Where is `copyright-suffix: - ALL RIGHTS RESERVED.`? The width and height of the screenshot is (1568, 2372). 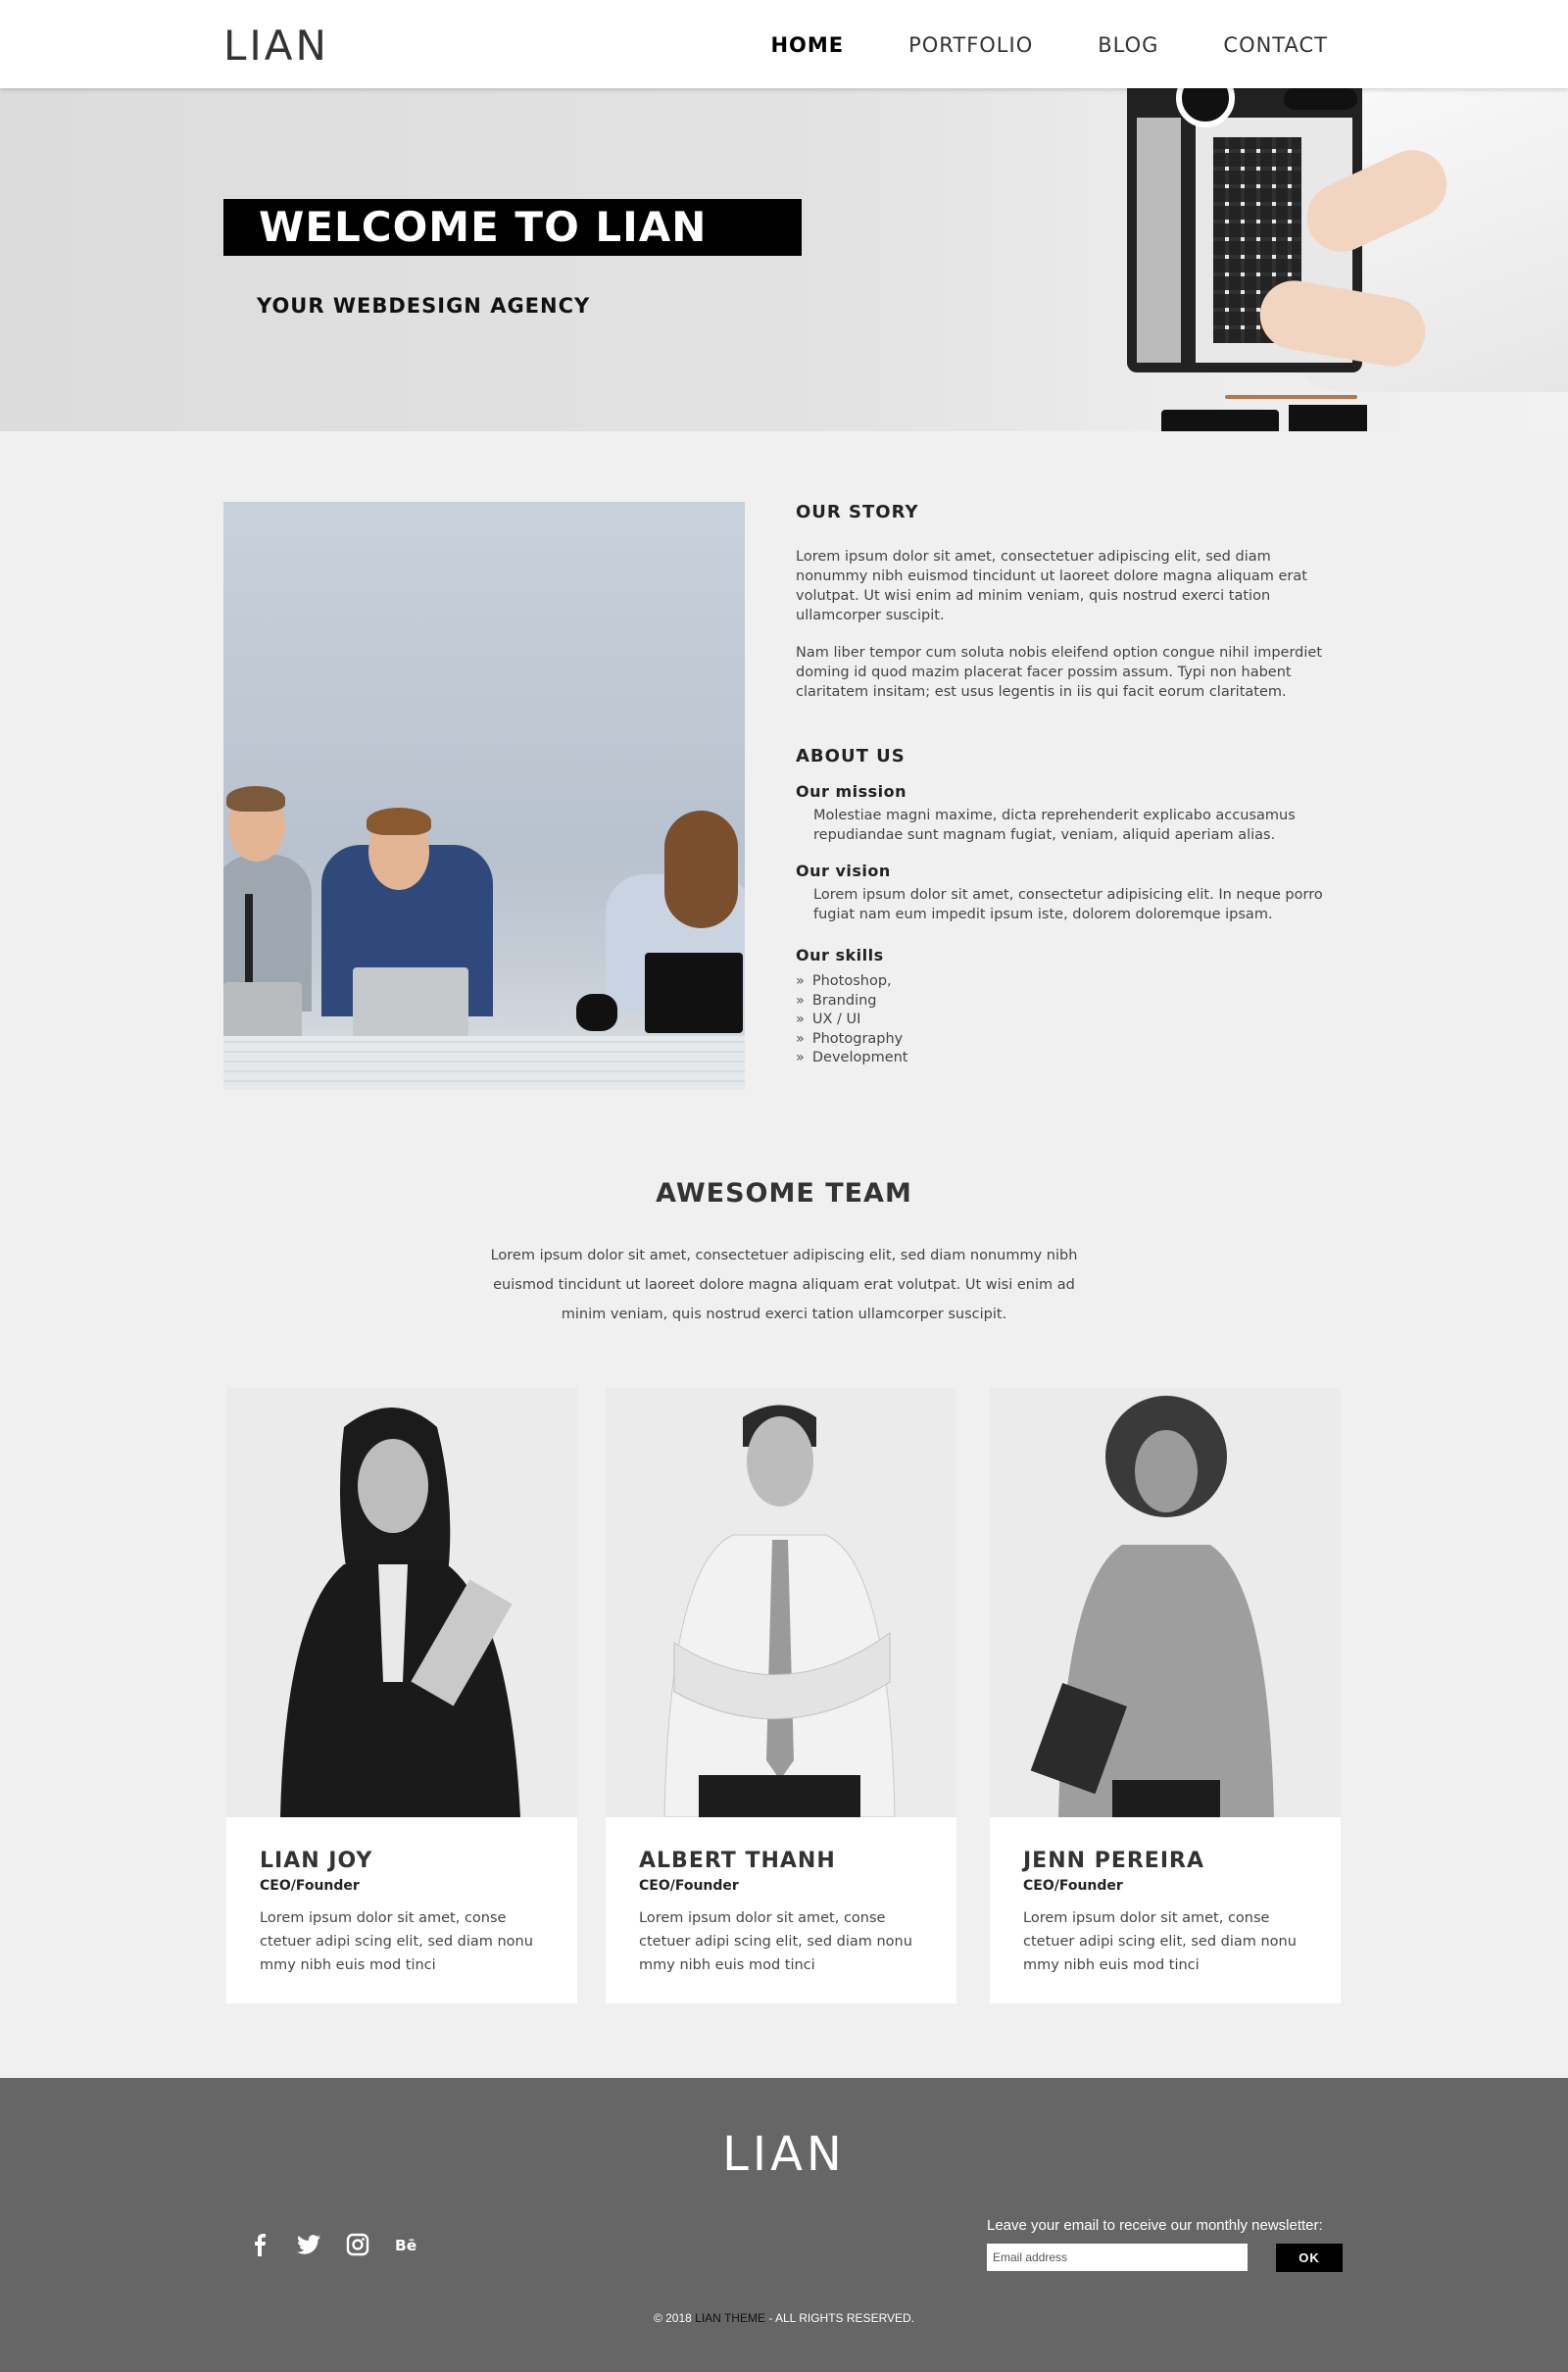 copyright-suffix: - ALL RIGHTS RESERVED. is located at coordinates (842, 2318).